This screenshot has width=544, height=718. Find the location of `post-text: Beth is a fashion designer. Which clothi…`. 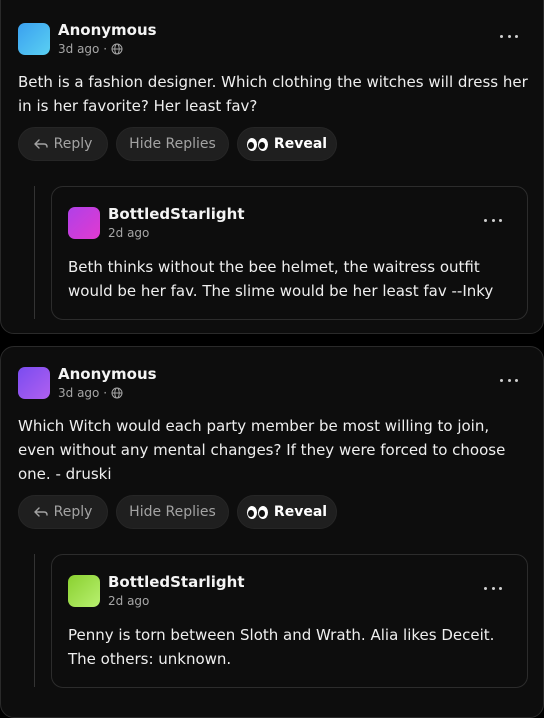

post-text: Beth is a fashion designer. Which clothi… is located at coordinates (273, 94).